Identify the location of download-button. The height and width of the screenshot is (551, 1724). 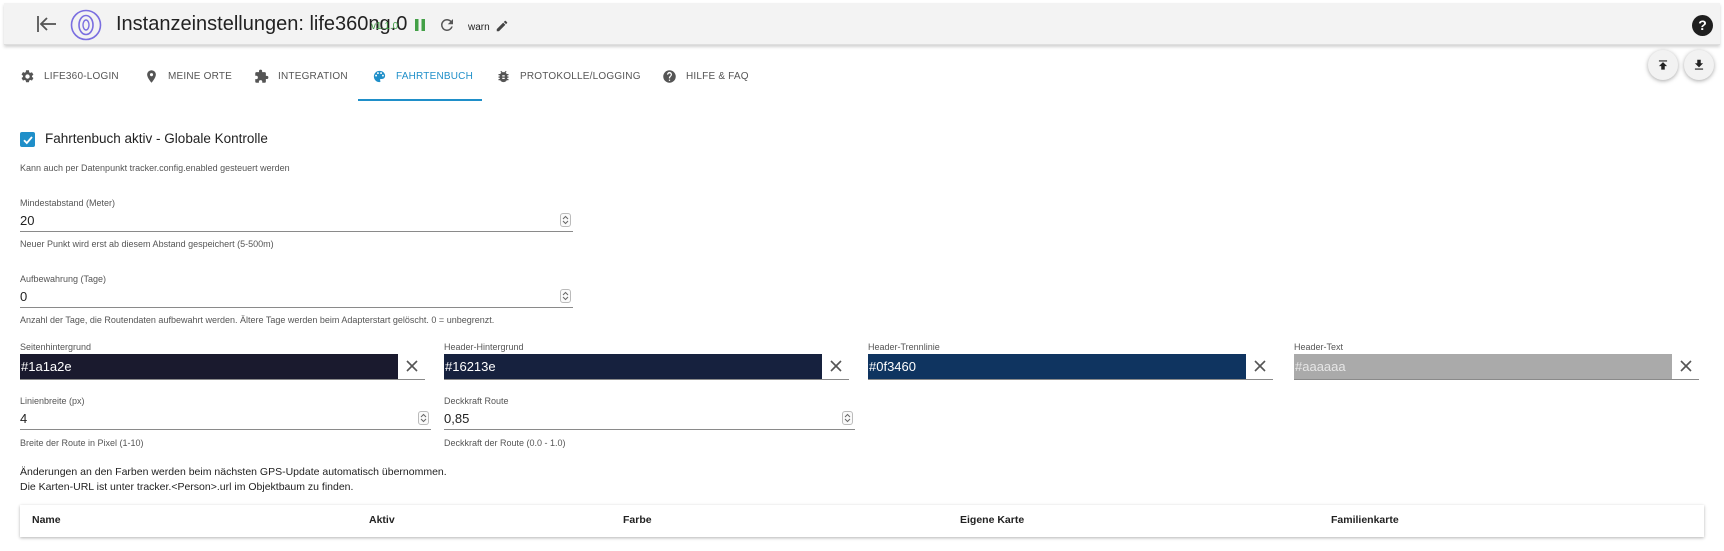
(1699, 65).